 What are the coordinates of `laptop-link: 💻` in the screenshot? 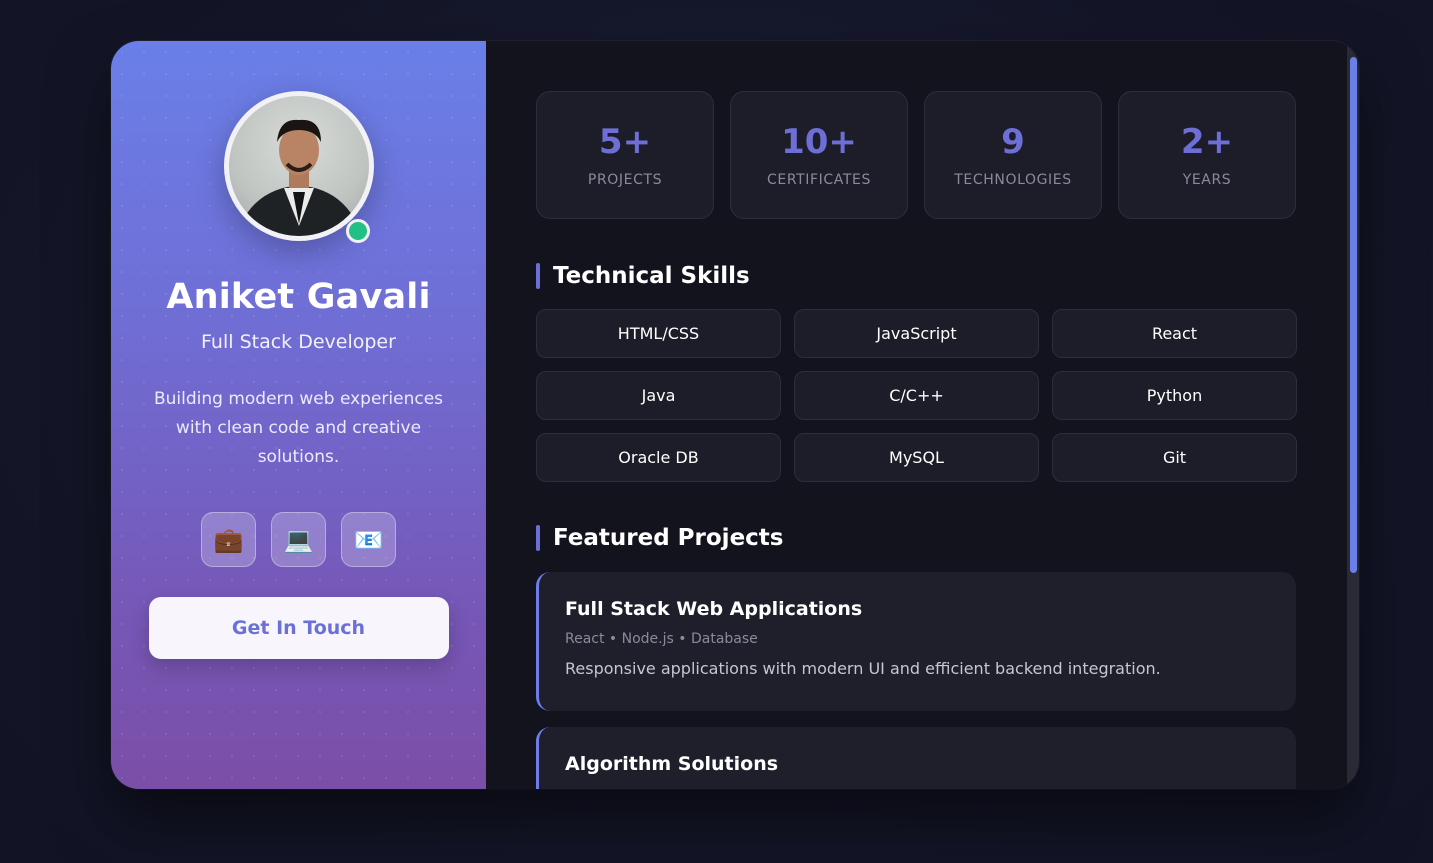 It's located at (298, 539).